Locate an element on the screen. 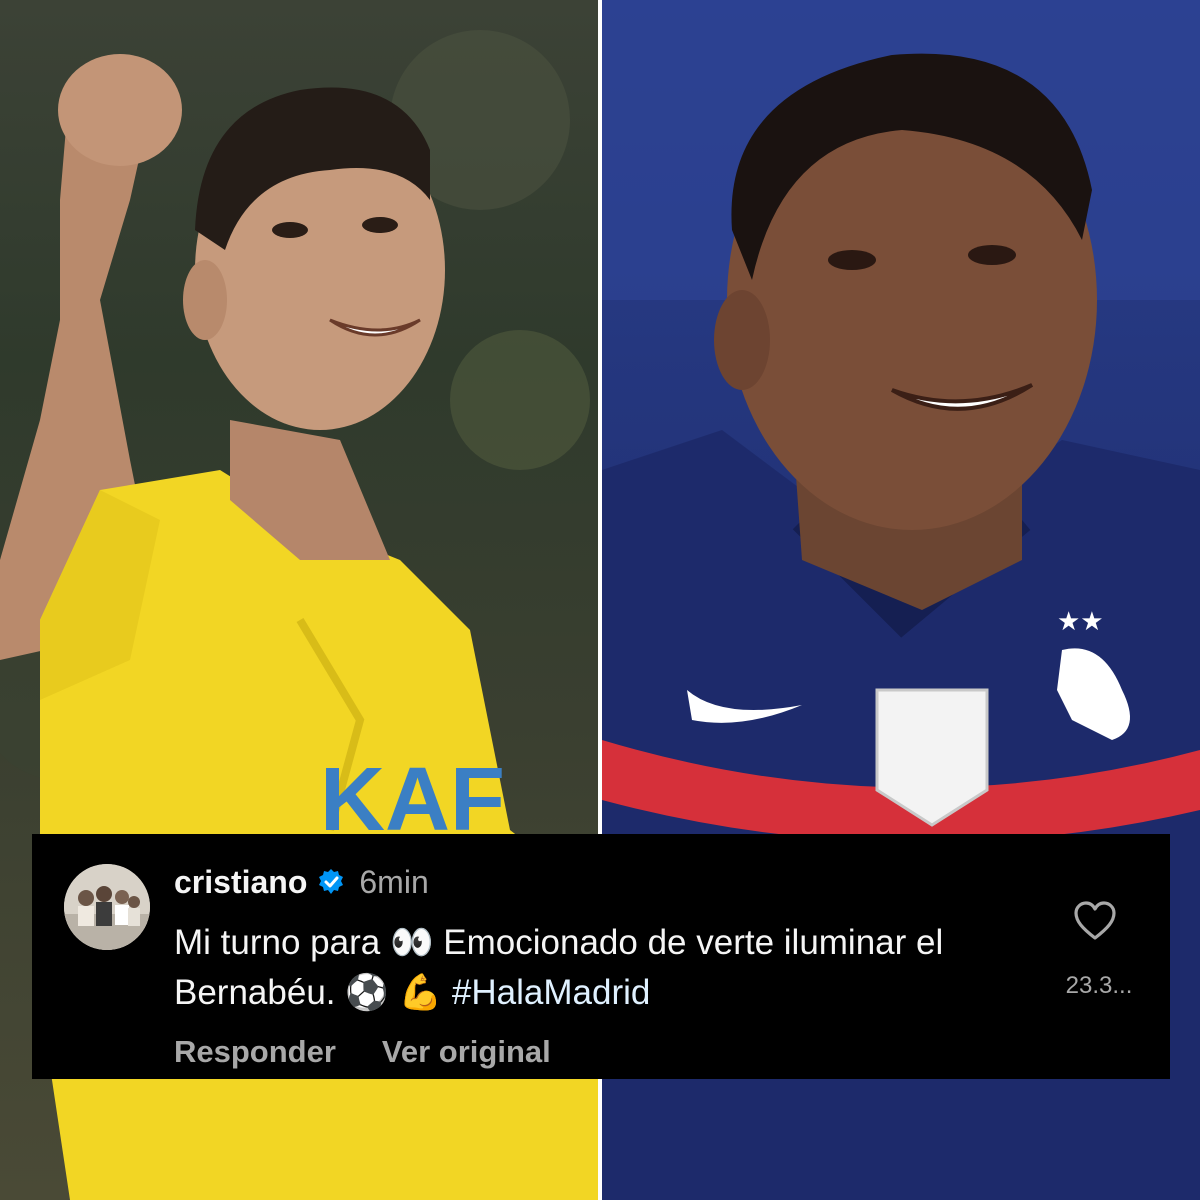  comment-header: cristiano 6min is located at coordinates (301, 882).